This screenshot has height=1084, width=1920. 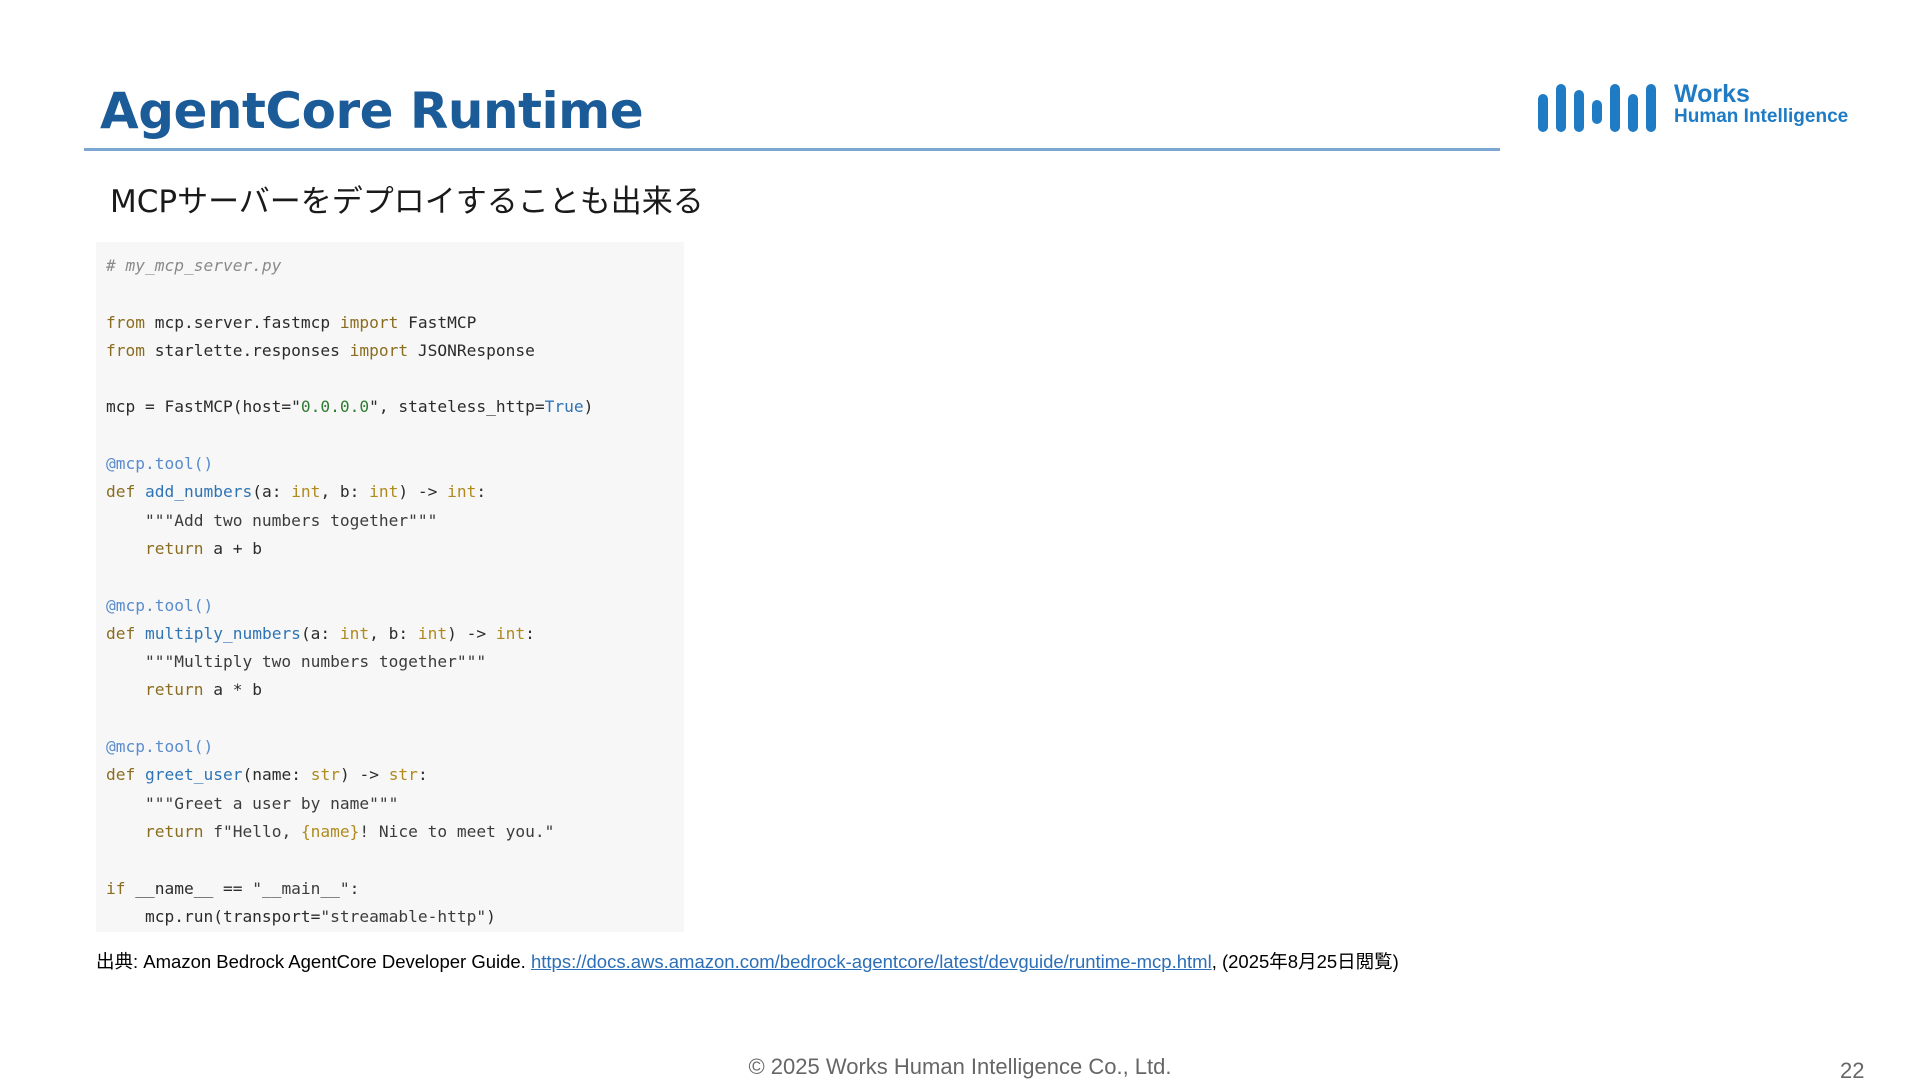 I want to click on company-logo: Works Human Intelligence, so click(x=1698, y=108).